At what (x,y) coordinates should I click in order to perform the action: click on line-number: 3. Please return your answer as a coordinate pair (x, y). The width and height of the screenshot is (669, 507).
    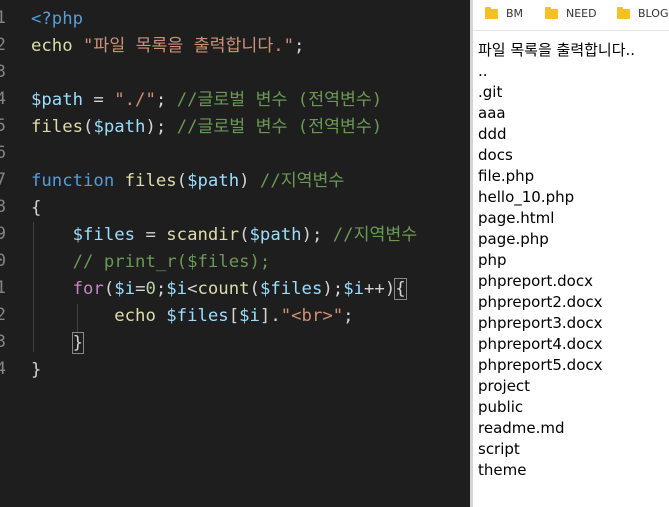
    Looking at the image, I should click on (3, 72).